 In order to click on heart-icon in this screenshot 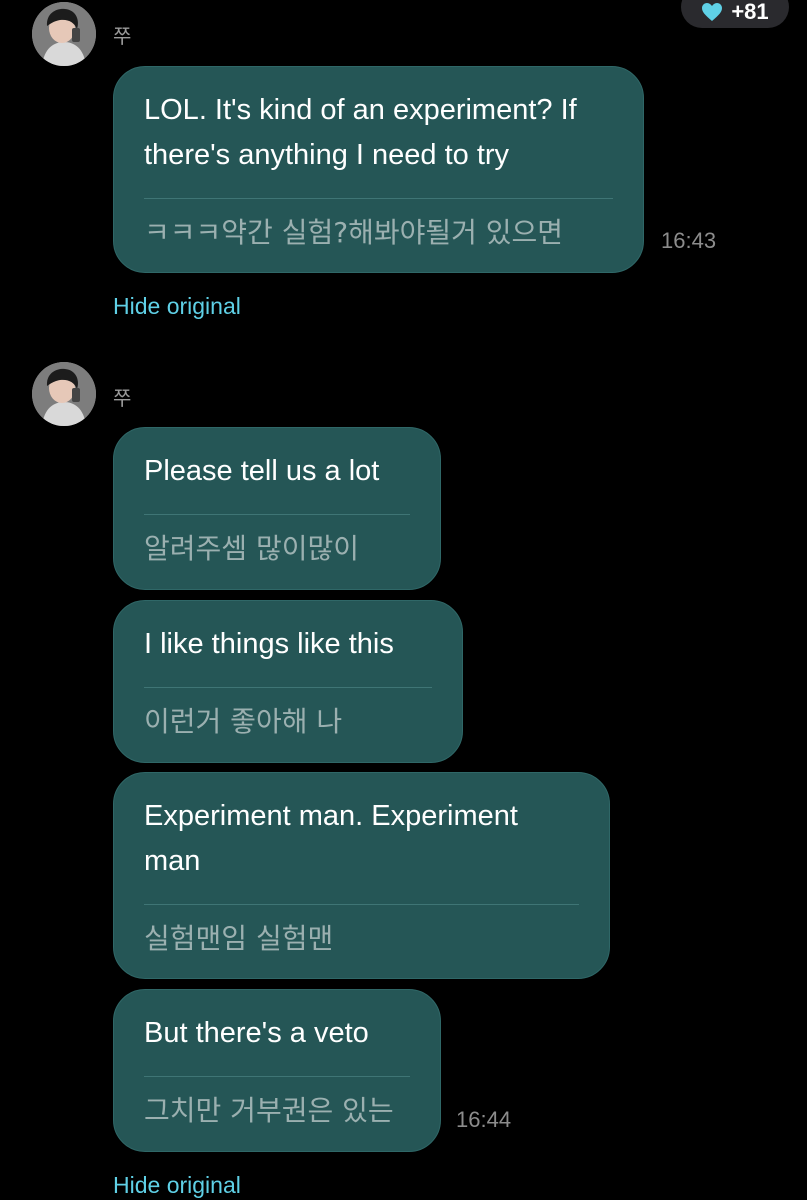, I will do `click(712, 12)`.